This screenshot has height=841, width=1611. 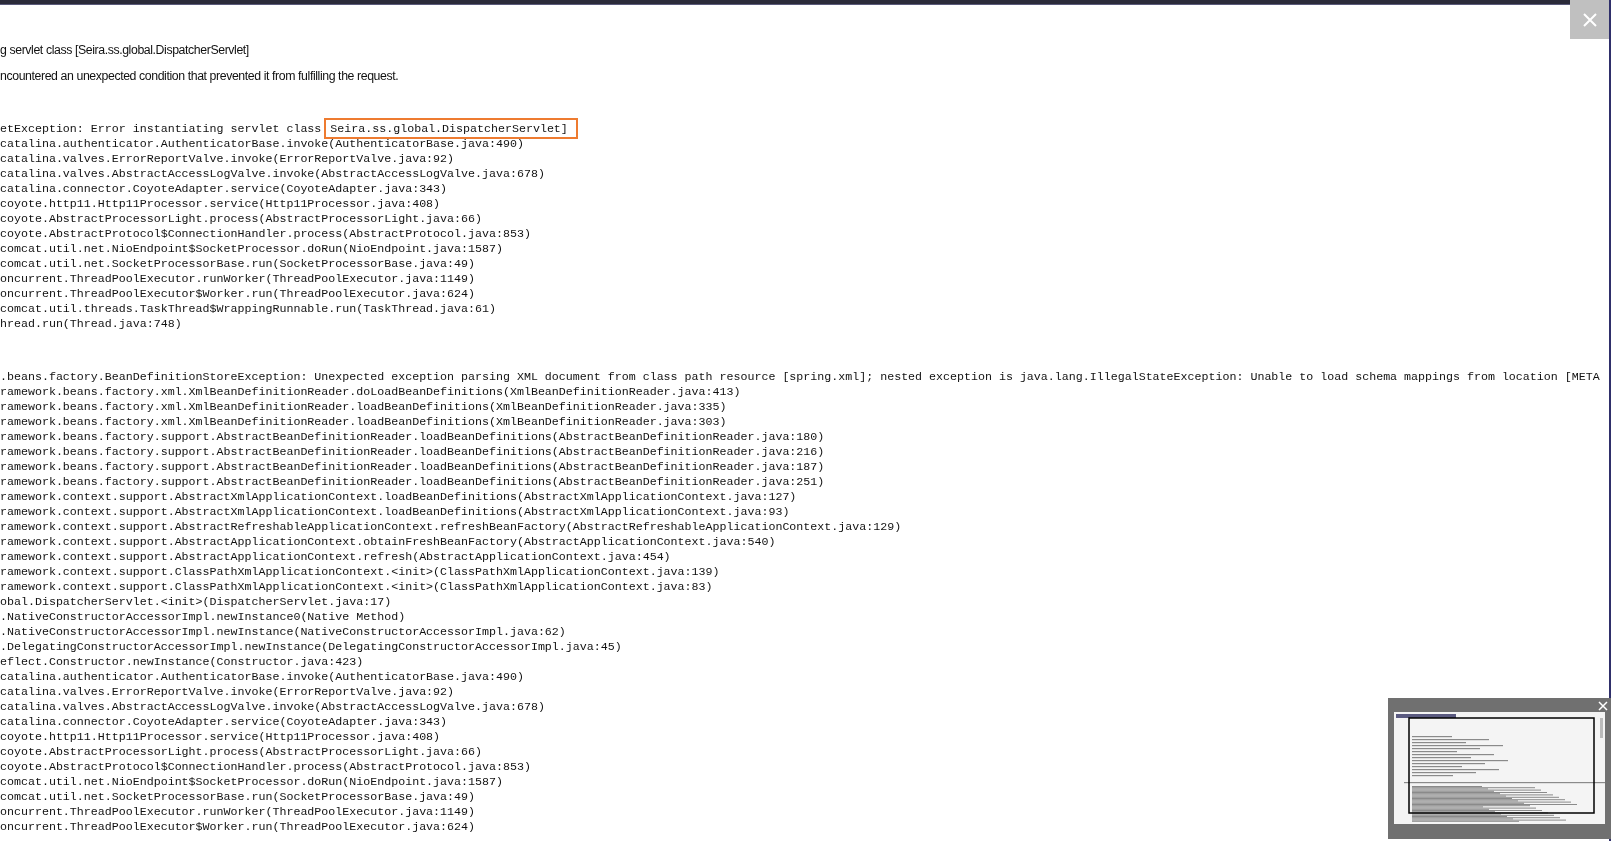 I want to click on stack-trace-line: .NativeConstructorAccessorImpl.newInstance(NativeConstructorAccessorImpl.java:62), so click(x=283, y=631).